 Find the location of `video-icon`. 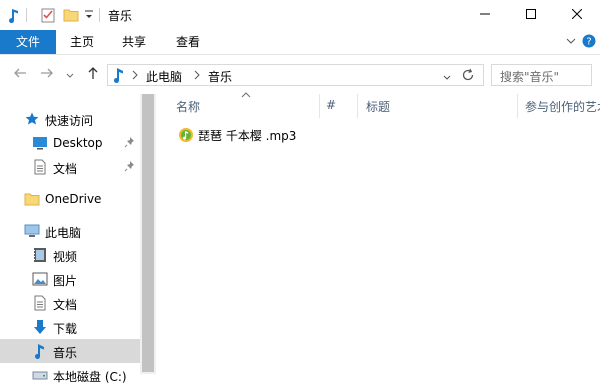

video-icon is located at coordinates (40, 255).